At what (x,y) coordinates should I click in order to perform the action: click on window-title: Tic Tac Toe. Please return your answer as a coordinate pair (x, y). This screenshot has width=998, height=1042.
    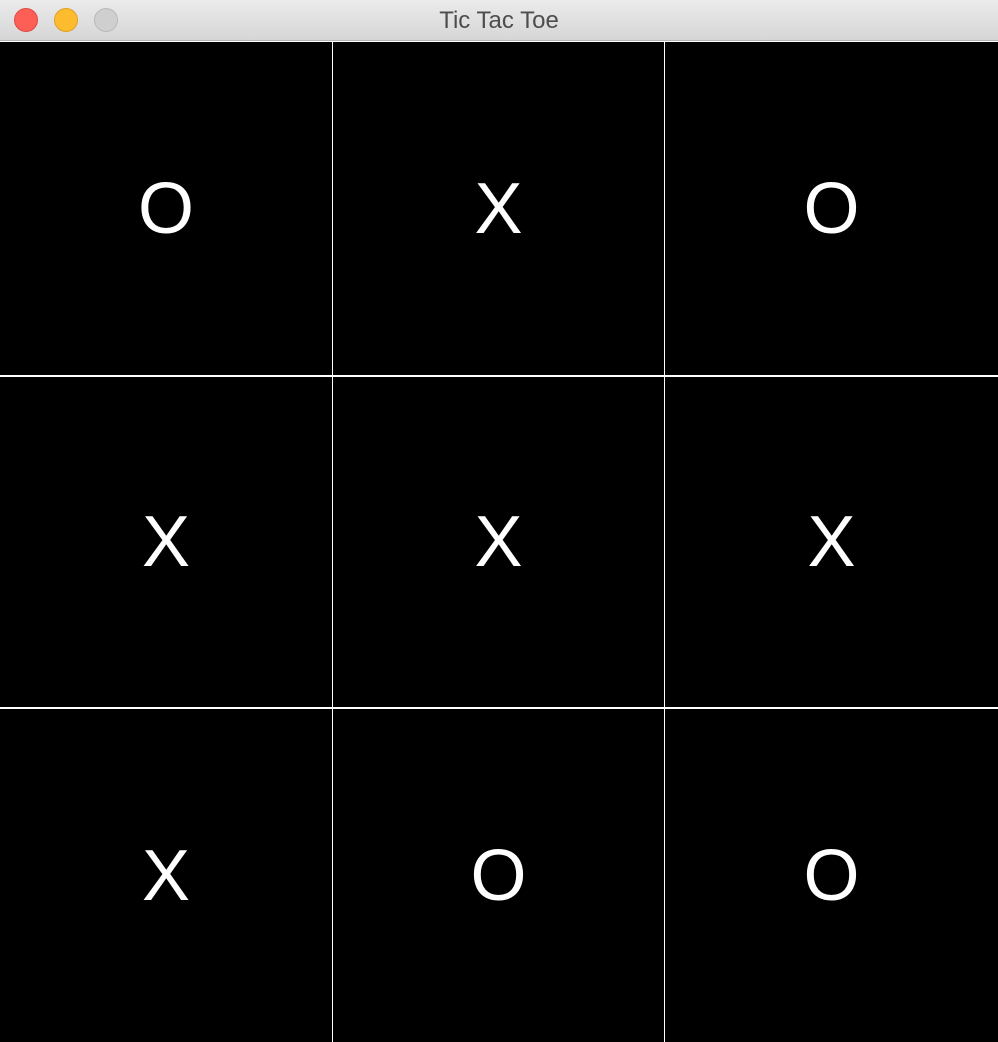
    Looking at the image, I should click on (499, 20).